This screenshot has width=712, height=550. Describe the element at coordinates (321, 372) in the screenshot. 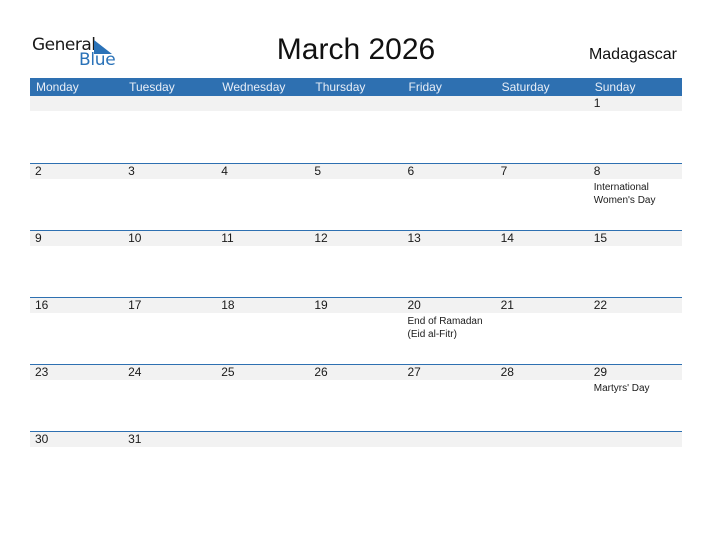

I see `day-number: 26` at that location.